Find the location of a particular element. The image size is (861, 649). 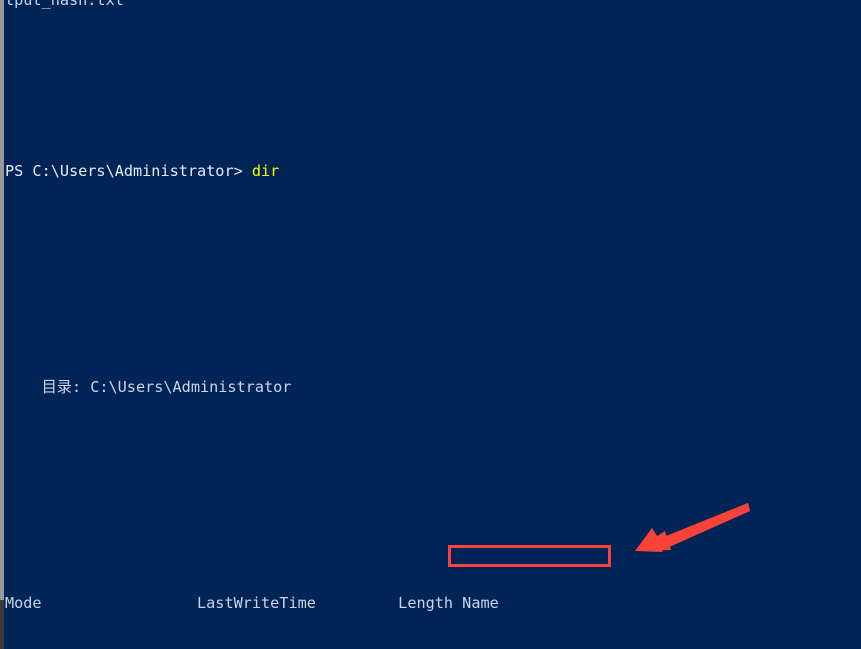

table-column-headers: Mode LastWriteTime Length Name is located at coordinates (252, 603).